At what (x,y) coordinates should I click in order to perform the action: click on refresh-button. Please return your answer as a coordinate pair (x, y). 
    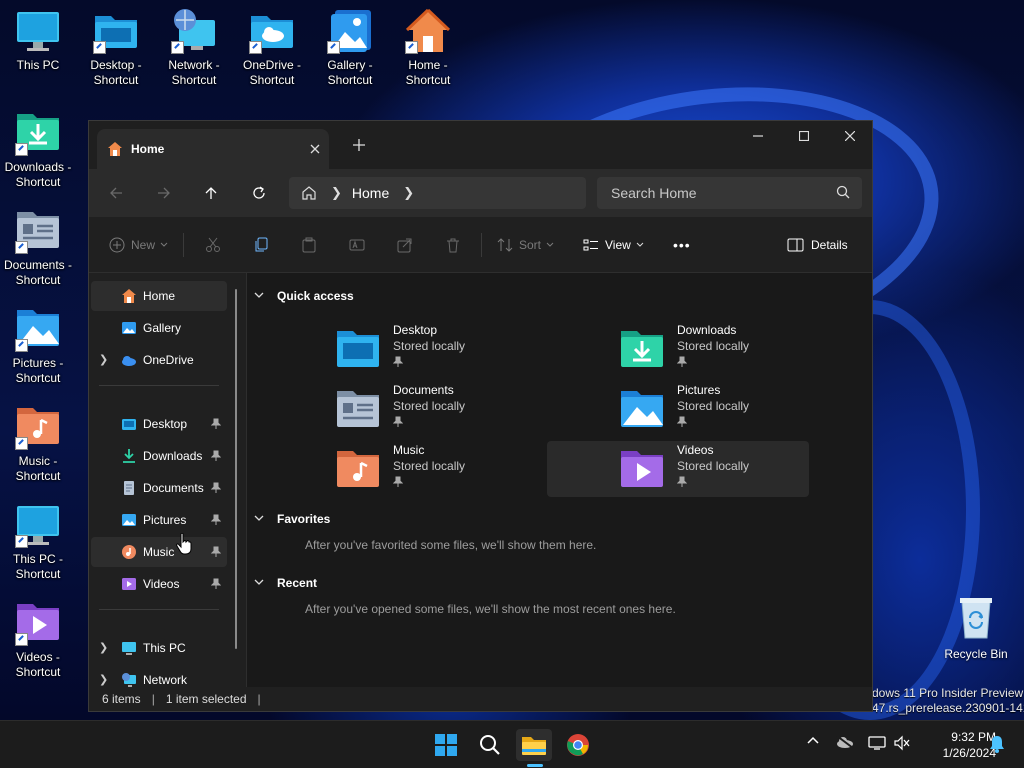
    Looking at the image, I should click on (259, 193).